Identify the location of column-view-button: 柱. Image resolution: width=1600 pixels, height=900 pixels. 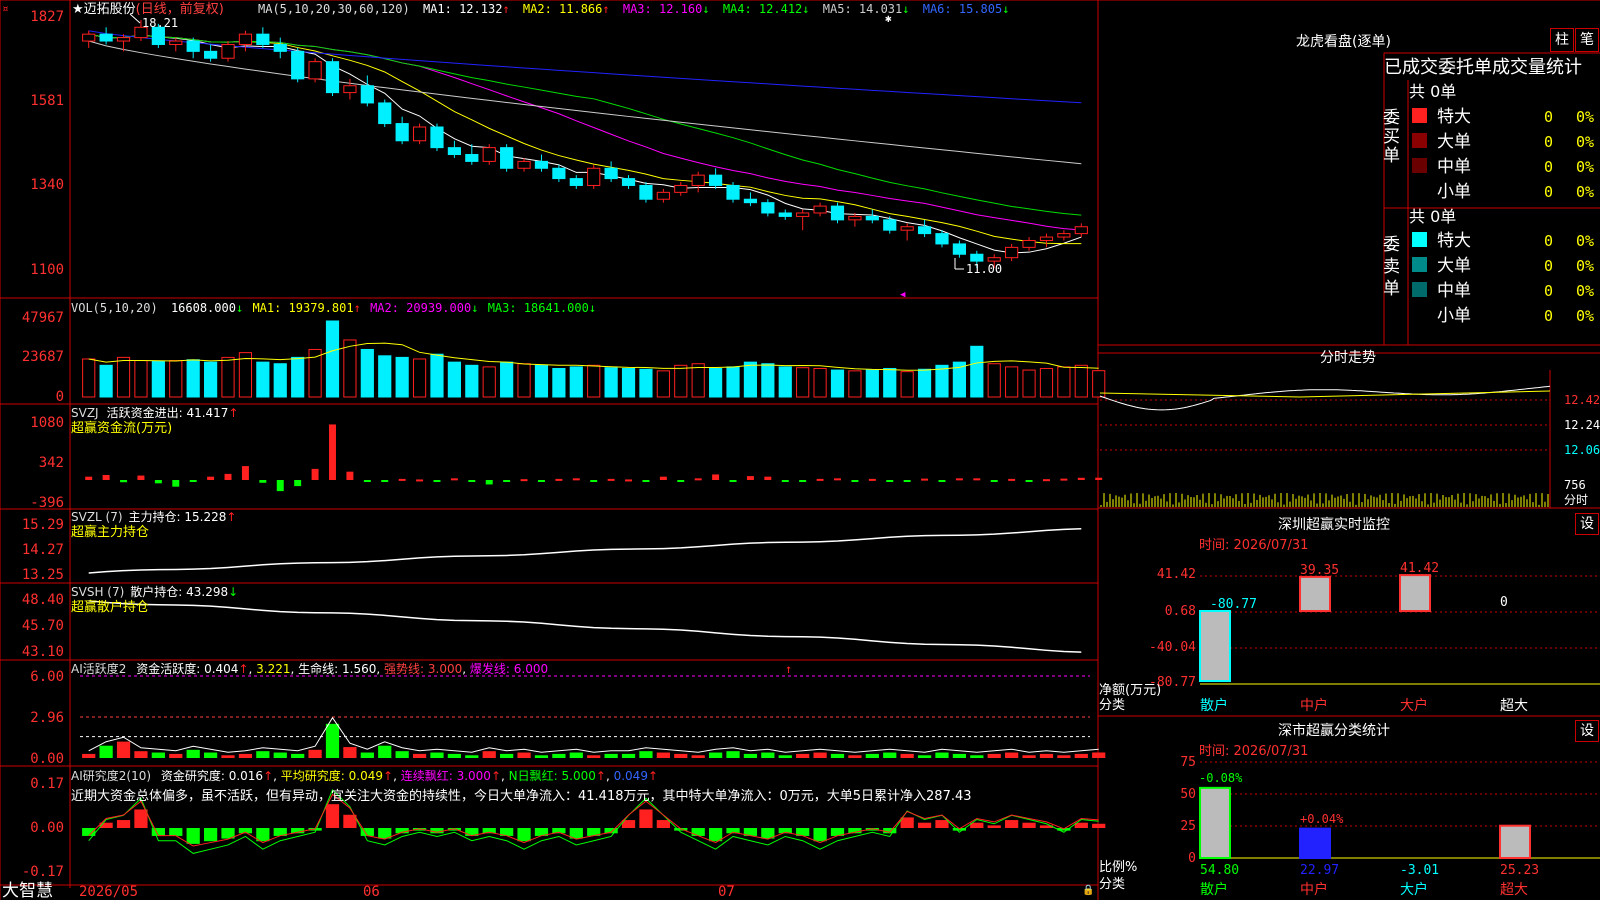
(1562, 40).